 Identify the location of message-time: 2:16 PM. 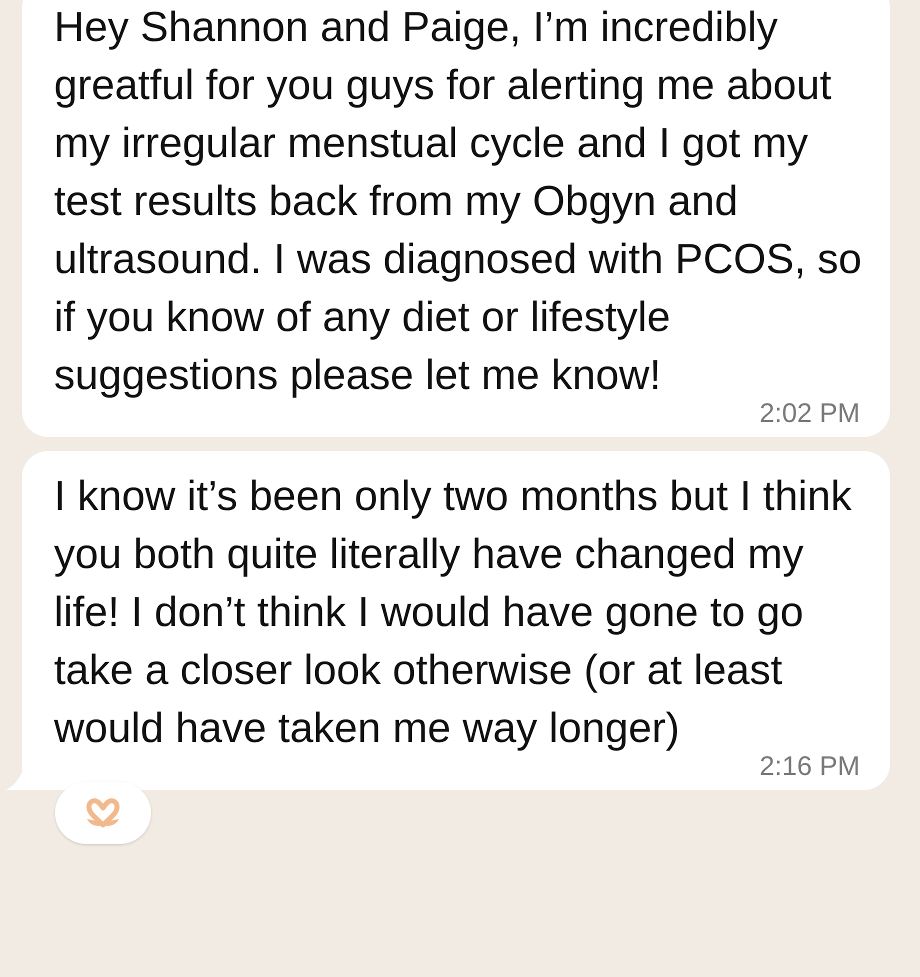
(809, 766).